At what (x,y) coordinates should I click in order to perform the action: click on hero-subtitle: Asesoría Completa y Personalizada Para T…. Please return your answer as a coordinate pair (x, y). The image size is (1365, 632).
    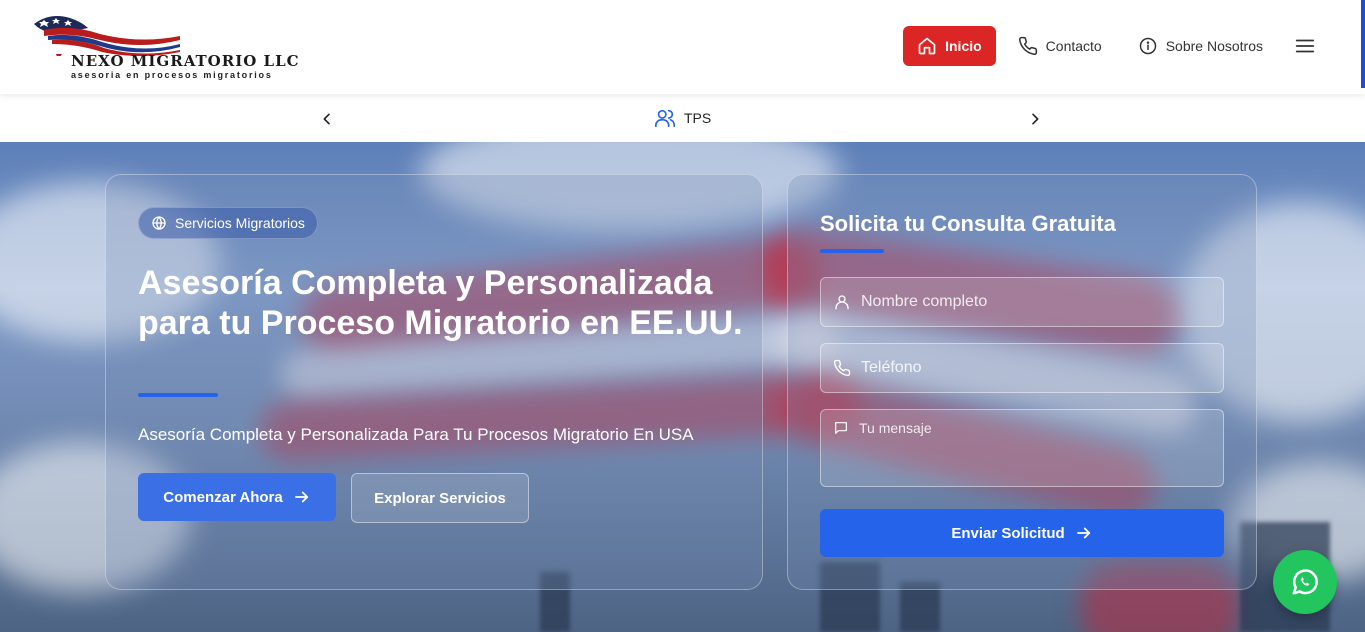
    Looking at the image, I should click on (416, 434).